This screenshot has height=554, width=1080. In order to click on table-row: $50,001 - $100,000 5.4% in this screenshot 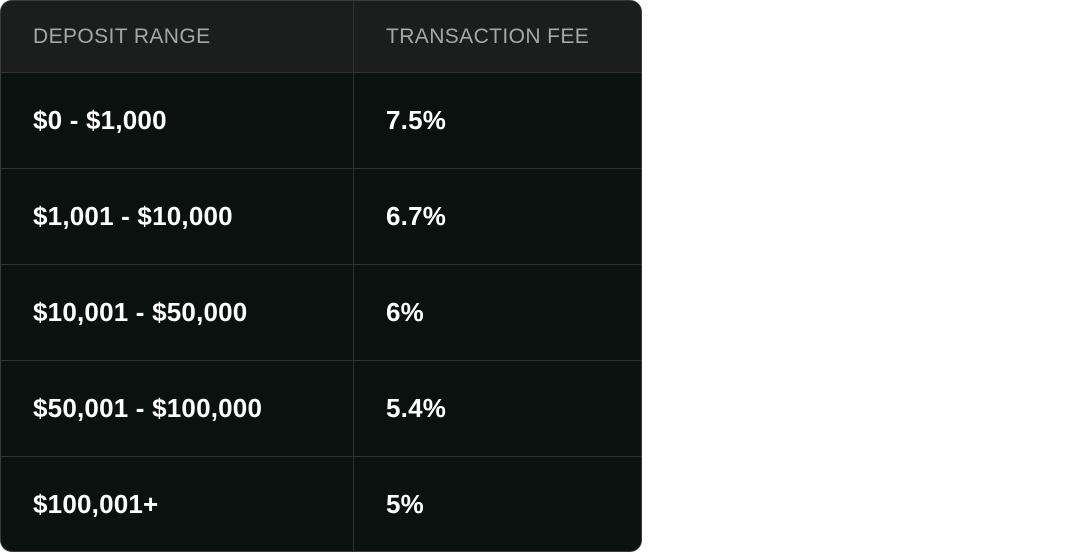, I will do `click(321, 409)`.